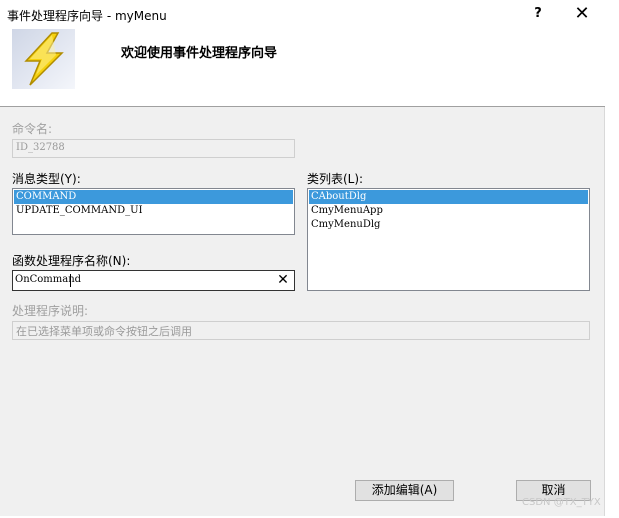 This screenshot has height=518, width=619. I want to click on class-listbox: CAboutDlg CmyMenuApp CmyMenuDlg, so click(448, 239).